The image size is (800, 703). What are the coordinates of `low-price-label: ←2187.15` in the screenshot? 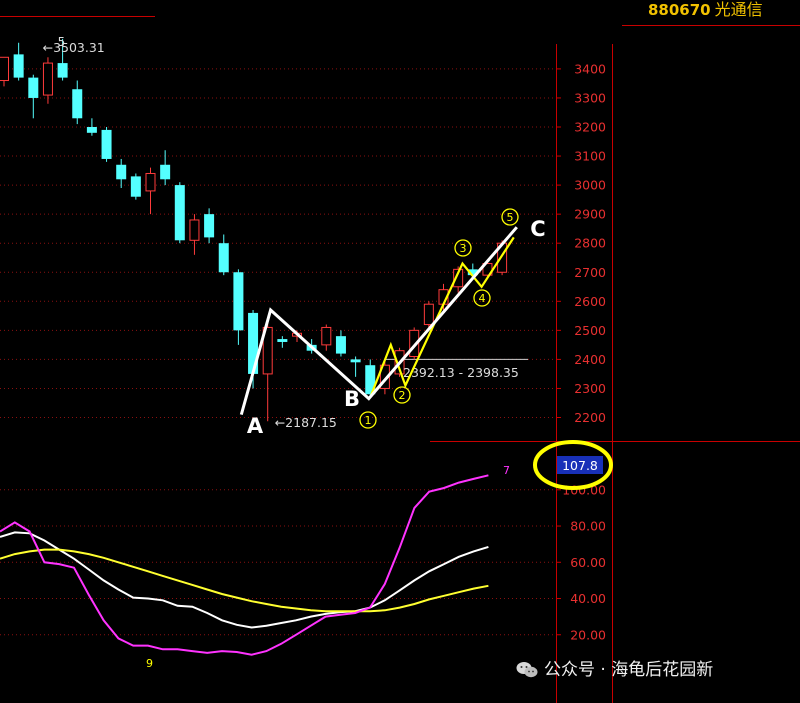 It's located at (306, 422).